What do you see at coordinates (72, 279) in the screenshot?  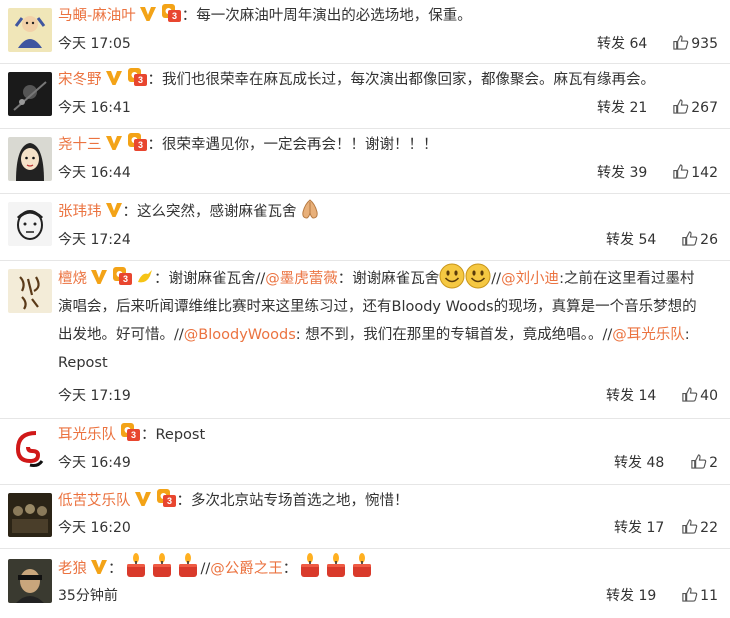 I see `username-link: 檀烧` at bounding box center [72, 279].